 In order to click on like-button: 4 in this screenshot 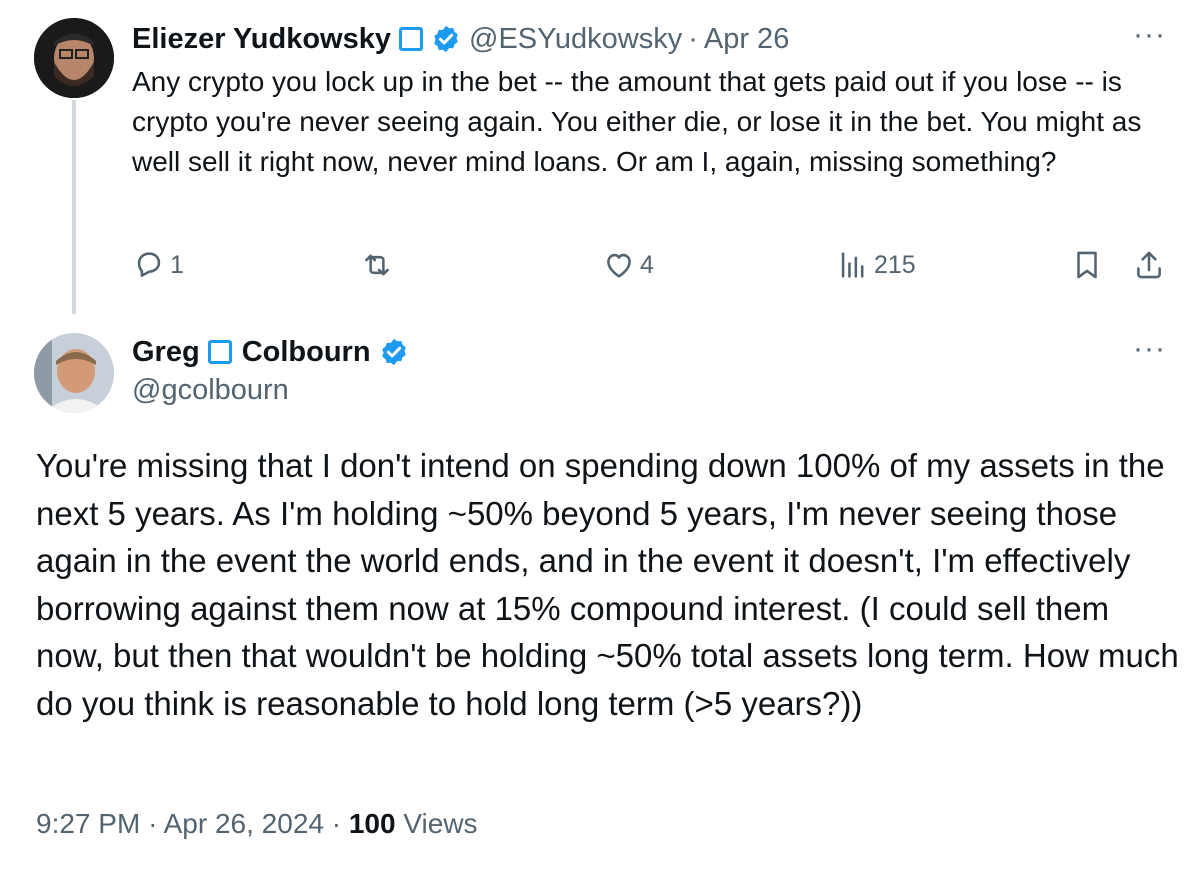, I will do `click(628, 265)`.